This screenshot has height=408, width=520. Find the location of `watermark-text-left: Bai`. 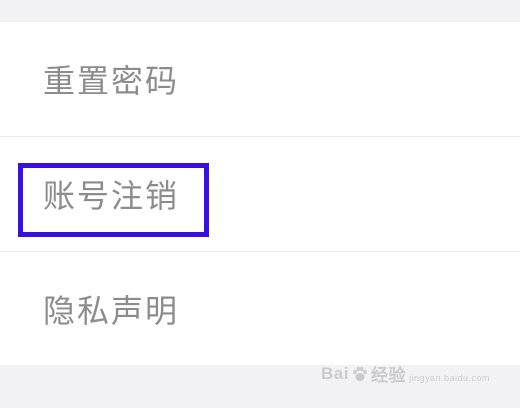

watermark-text-left: Bai is located at coordinates (334, 373).